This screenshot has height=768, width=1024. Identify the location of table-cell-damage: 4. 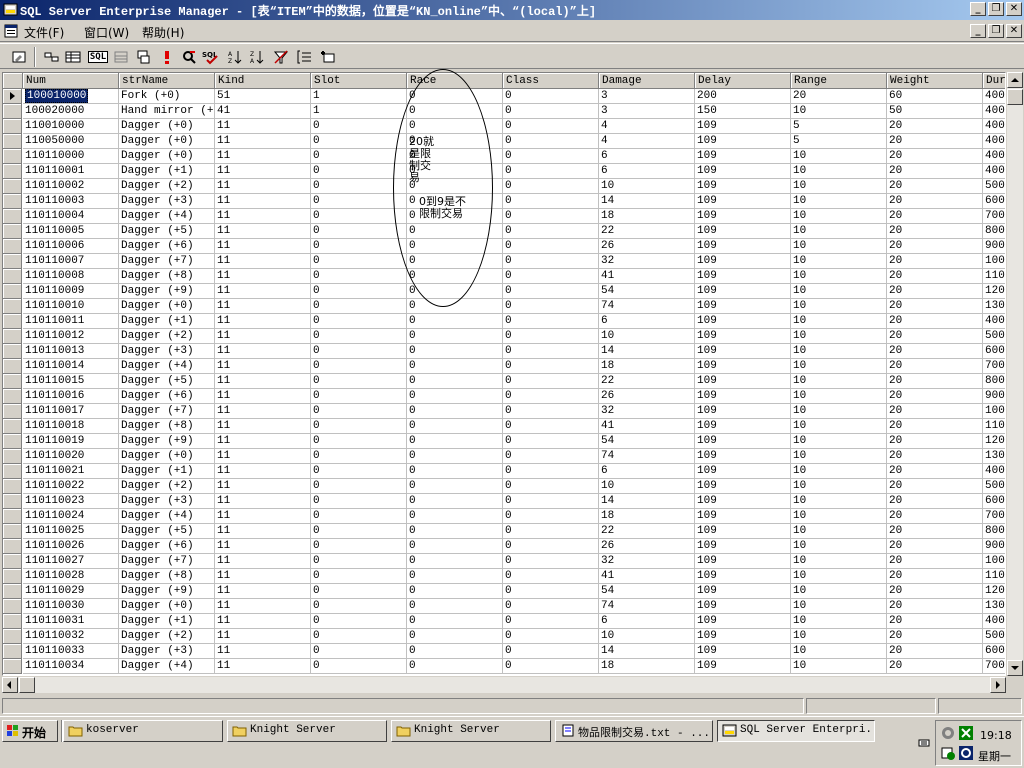
(647, 141).